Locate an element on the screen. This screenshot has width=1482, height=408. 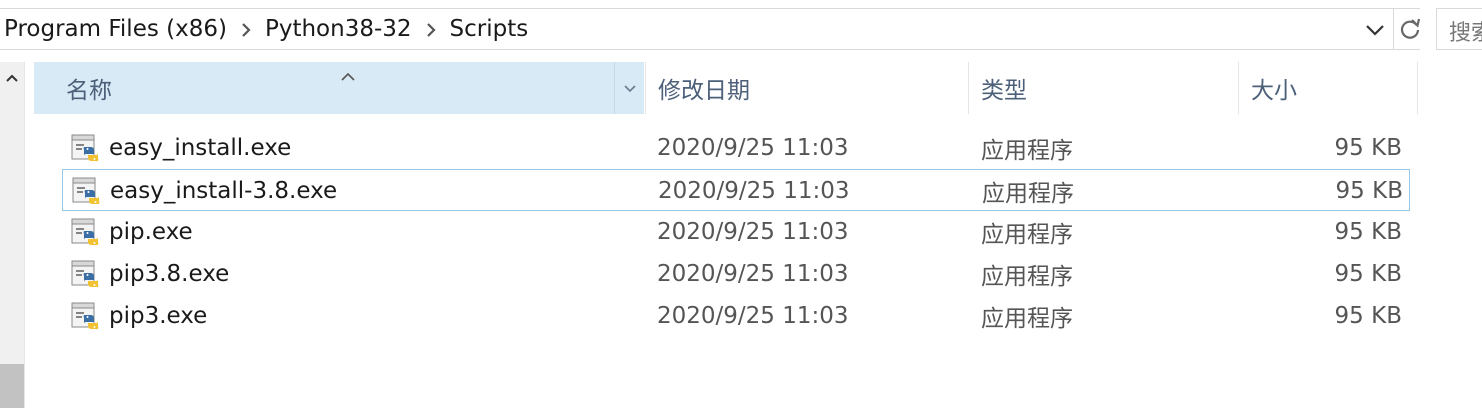
column-header-date: 修改日期 is located at coordinates (806, 88).